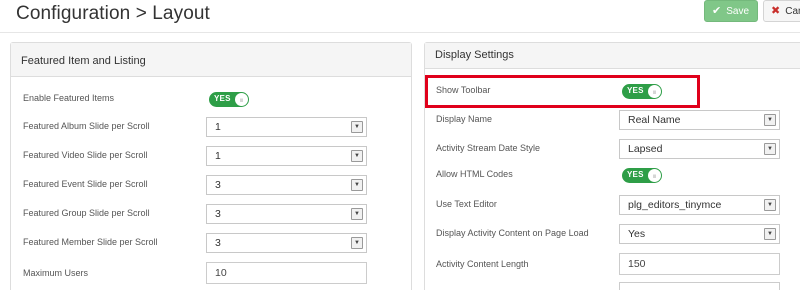 This screenshot has width=800, height=290. I want to click on featured-video-value: 1, so click(218, 156).